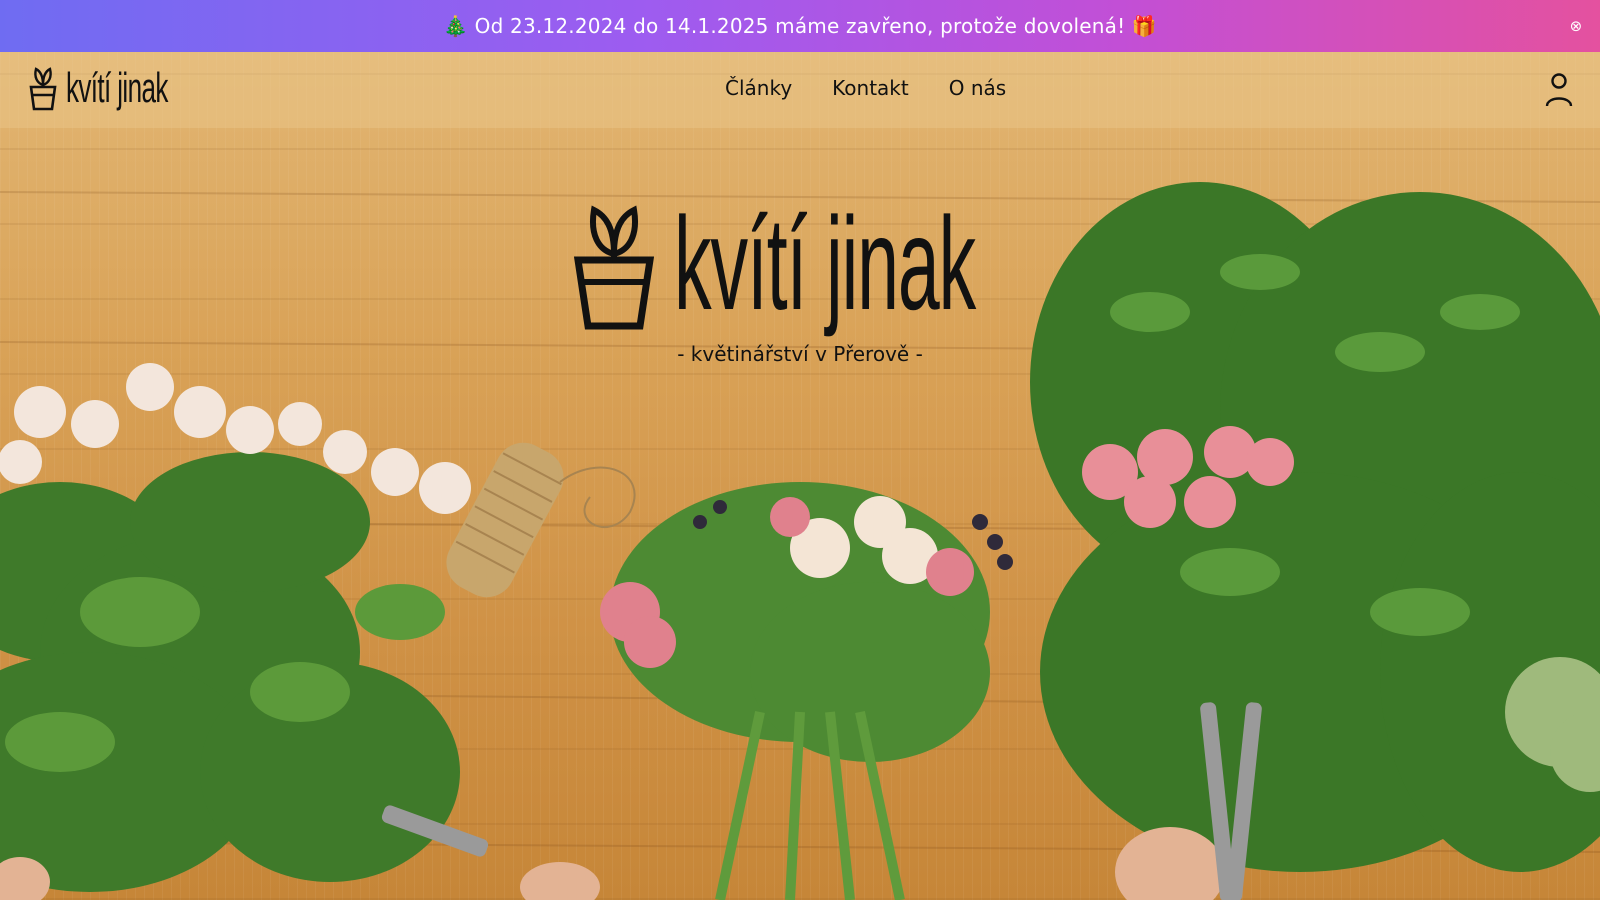 The image size is (1600, 900). I want to click on nav-link-kontakt: Kontakt, so click(870, 88).